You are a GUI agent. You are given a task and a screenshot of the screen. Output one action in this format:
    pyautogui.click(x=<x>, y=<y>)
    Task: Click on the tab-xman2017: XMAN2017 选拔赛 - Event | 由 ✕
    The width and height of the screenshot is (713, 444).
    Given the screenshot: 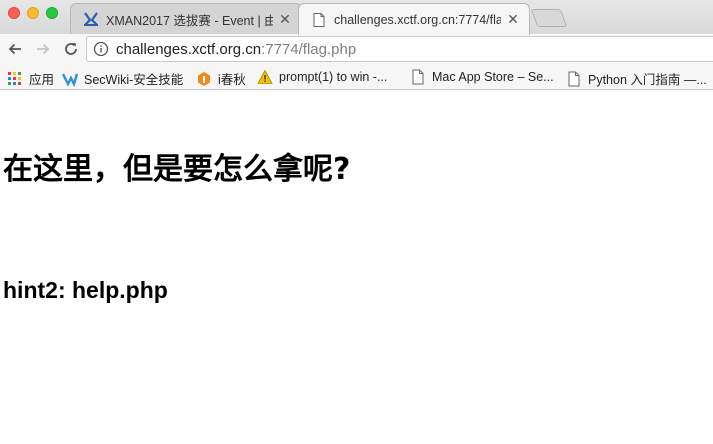 What is the action you would take?
    pyautogui.click(x=186, y=18)
    